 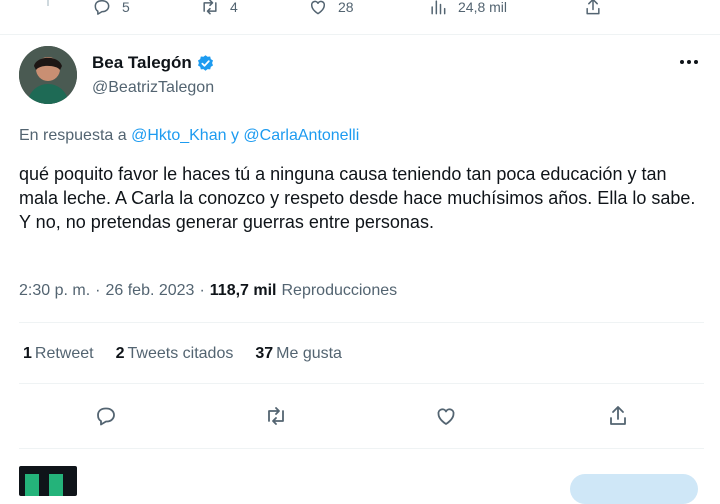 I want to click on prev-retweet-button: 4, so click(x=219, y=8).